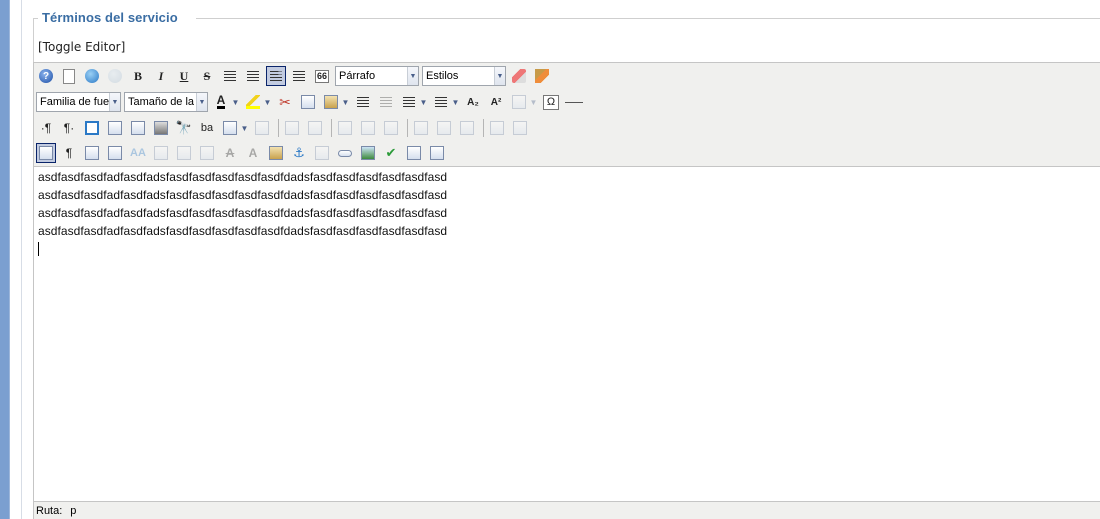  What do you see at coordinates (161, 128) in the screenshot?
I see `print-button` at bounding box center [161, 128].